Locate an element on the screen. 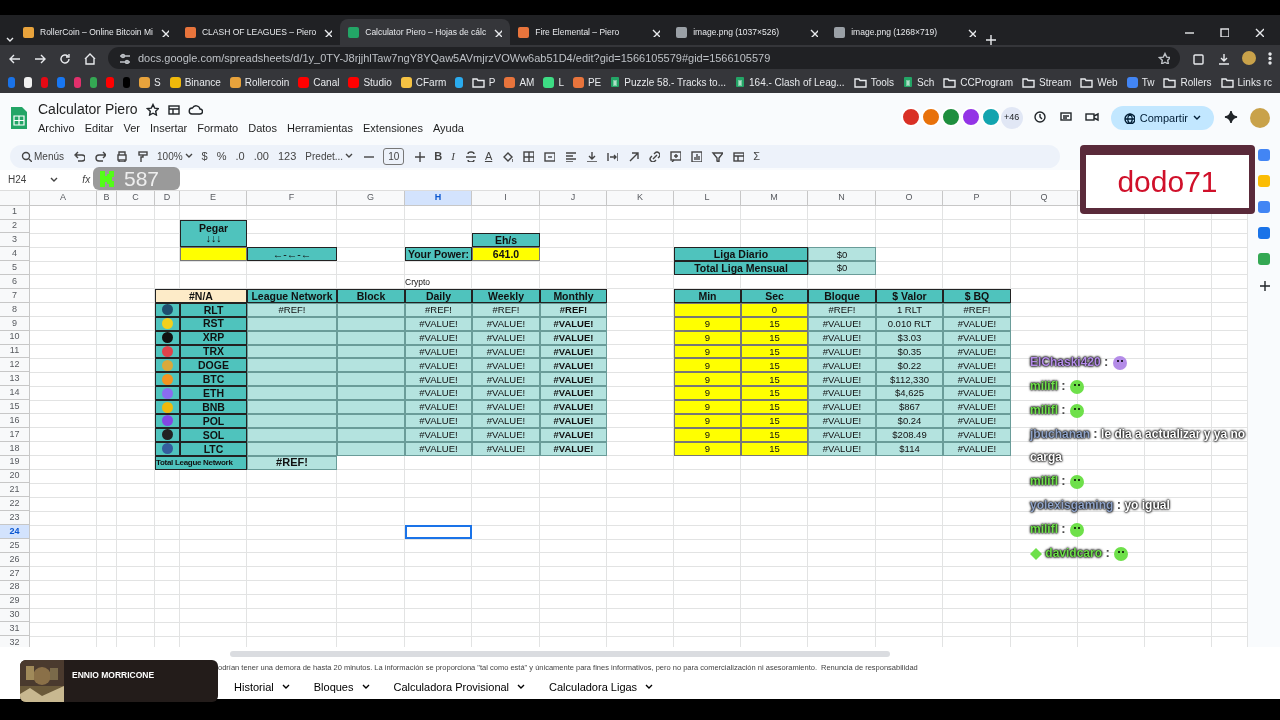 The image size is (1280, 720). bookmark: Studio is located at coordinates (370, 82).